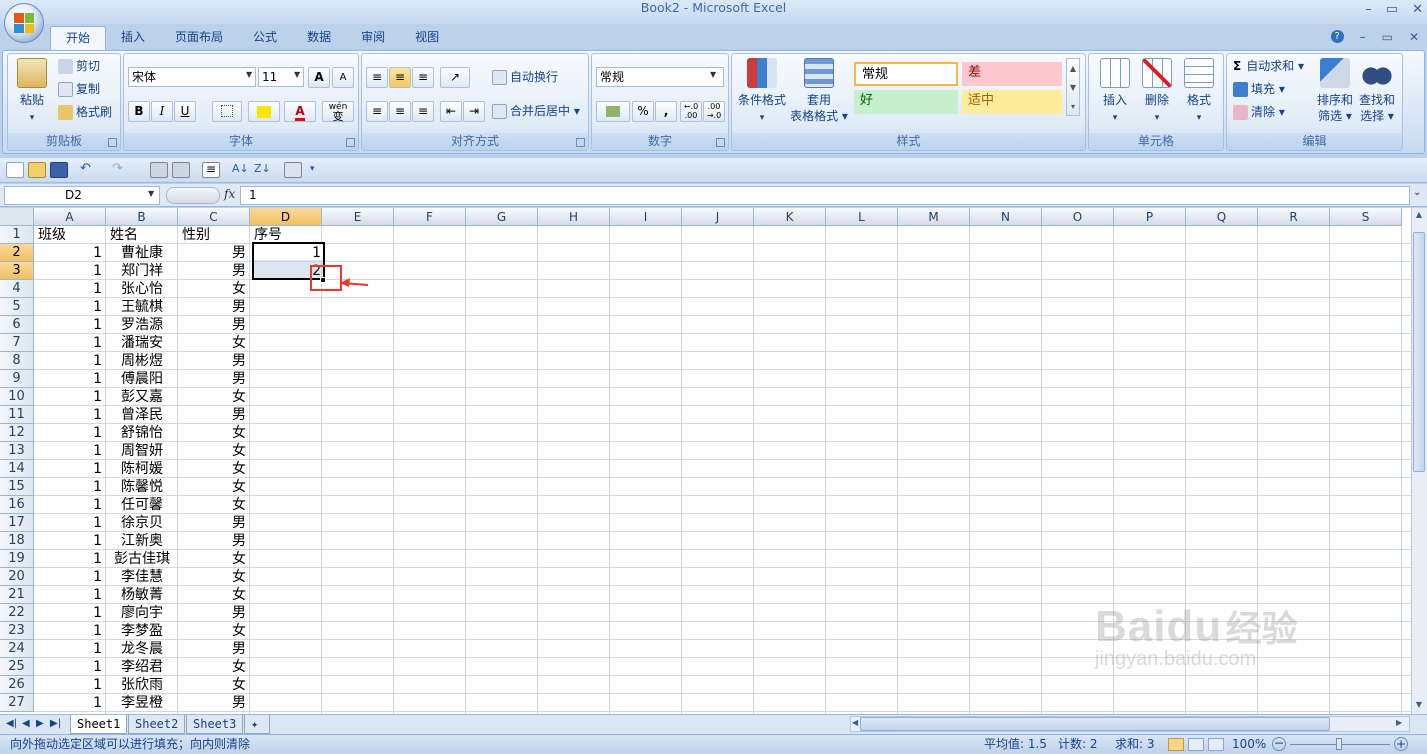  Describe the element at coordinates (17, 703) in the screenshot. I see `row-header-27: 27` at that location.